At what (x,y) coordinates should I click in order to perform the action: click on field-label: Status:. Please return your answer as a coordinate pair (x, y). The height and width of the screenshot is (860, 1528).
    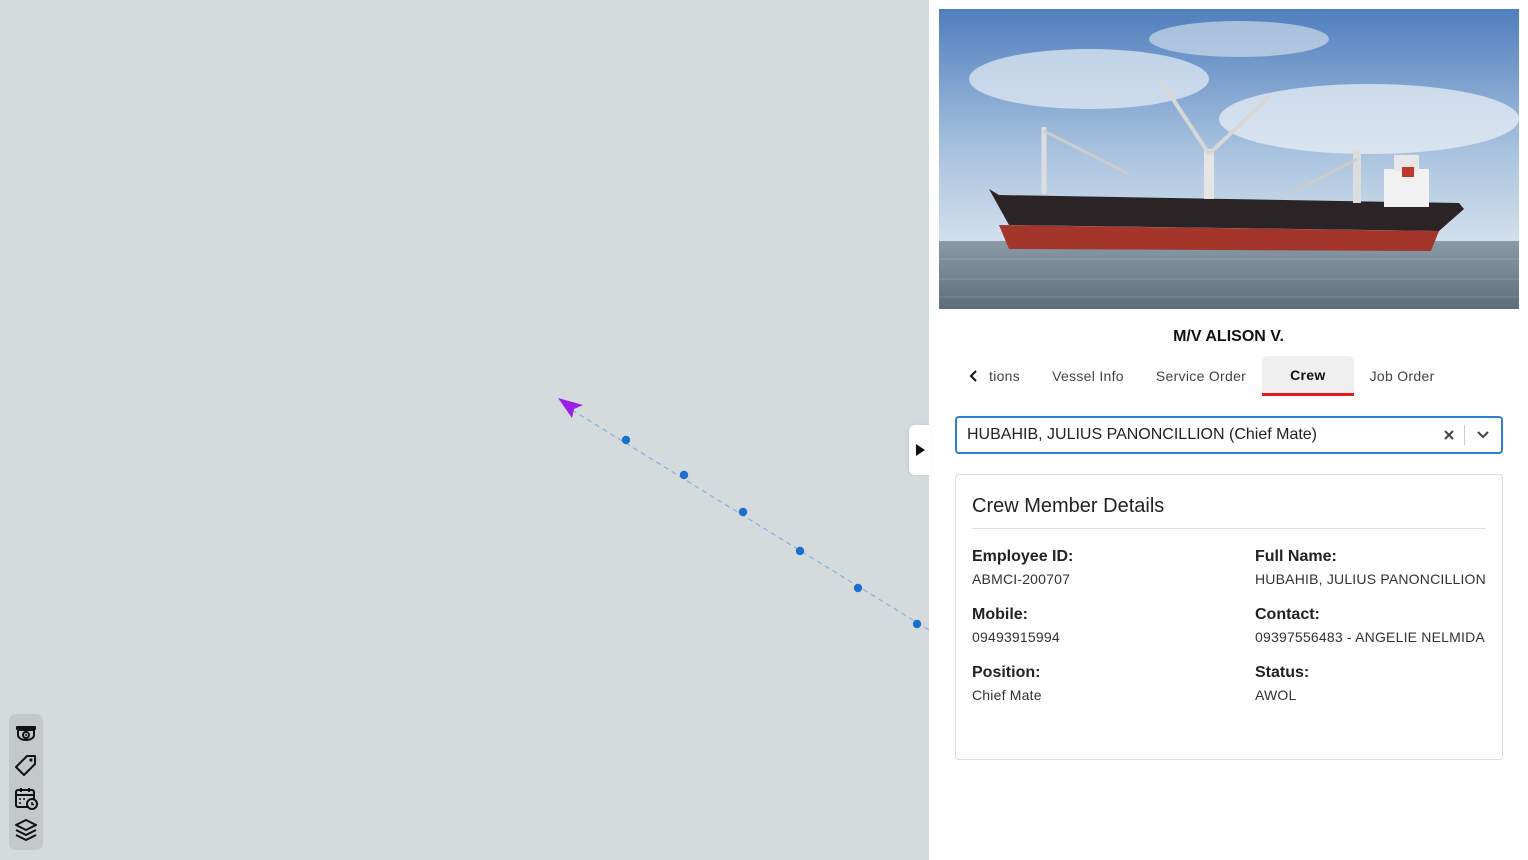
    Looking at the image, I should click on (1282, 672).